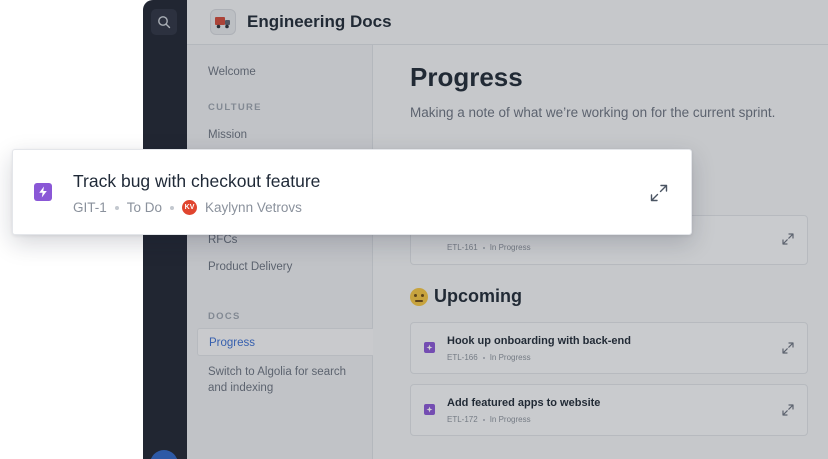 The height and width of the screenshot is (459, 828). Describe the element at coordinates (144, 207) in the screenshot. I see `issue-status: To Do` at that location.